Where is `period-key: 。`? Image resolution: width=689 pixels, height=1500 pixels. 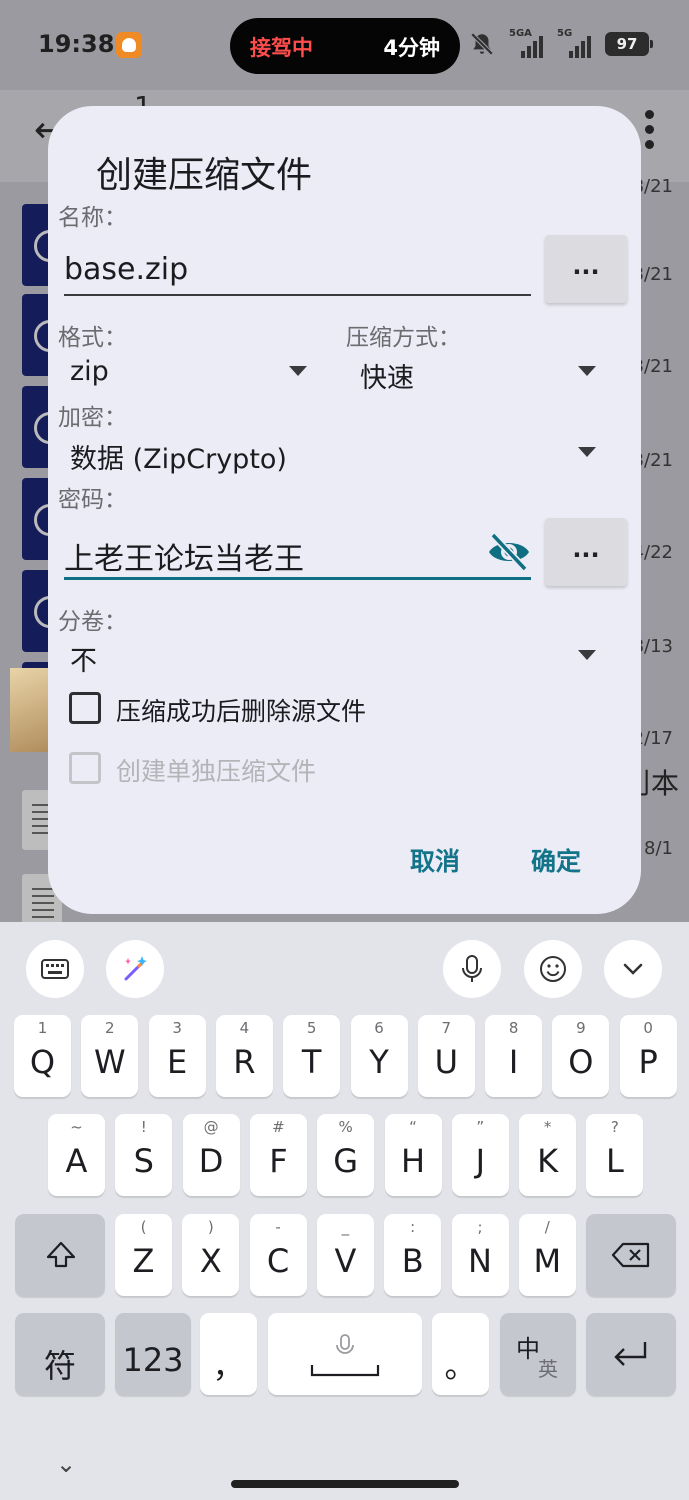 period-key: 。 is located at coordinates (460, 1354).